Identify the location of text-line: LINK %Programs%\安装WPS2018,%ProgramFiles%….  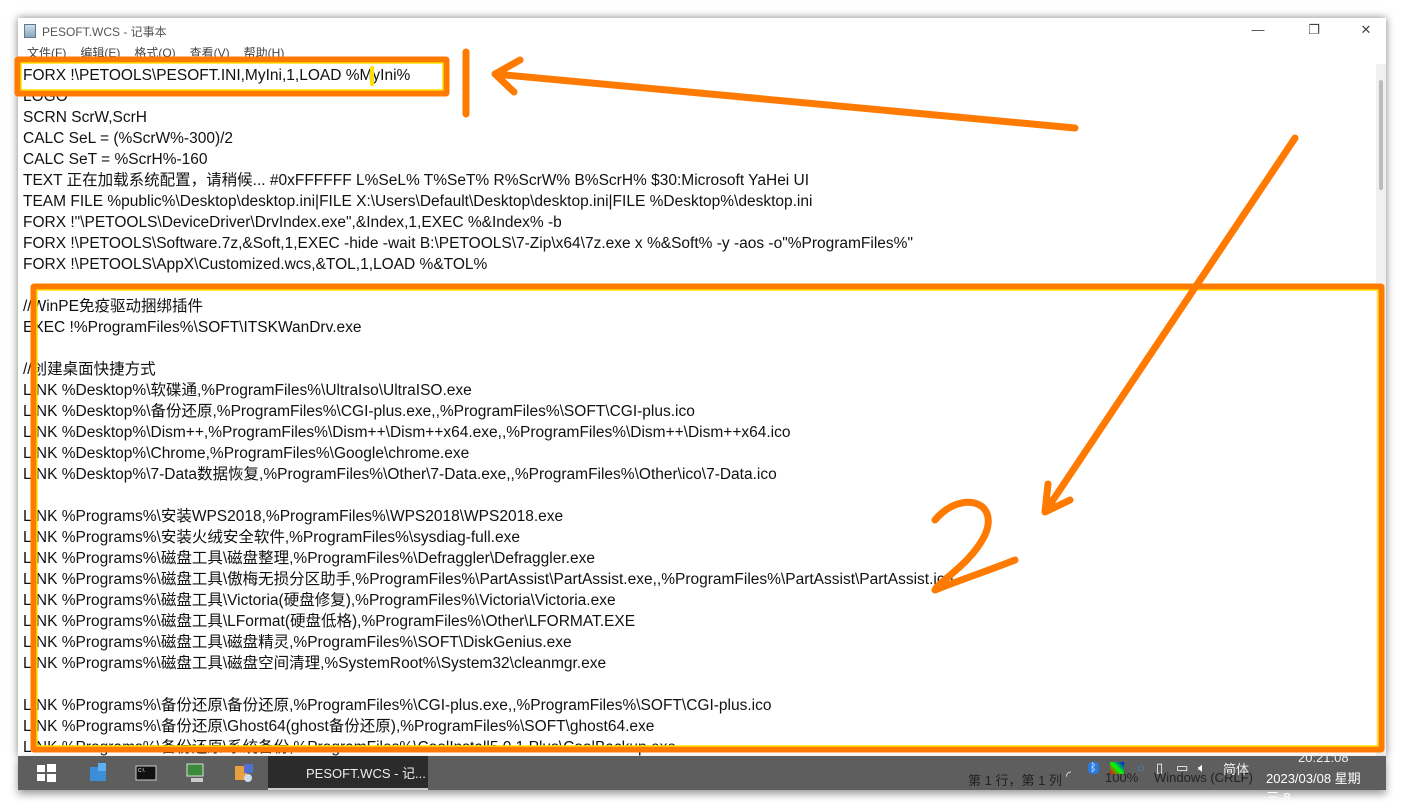
(293, 516).